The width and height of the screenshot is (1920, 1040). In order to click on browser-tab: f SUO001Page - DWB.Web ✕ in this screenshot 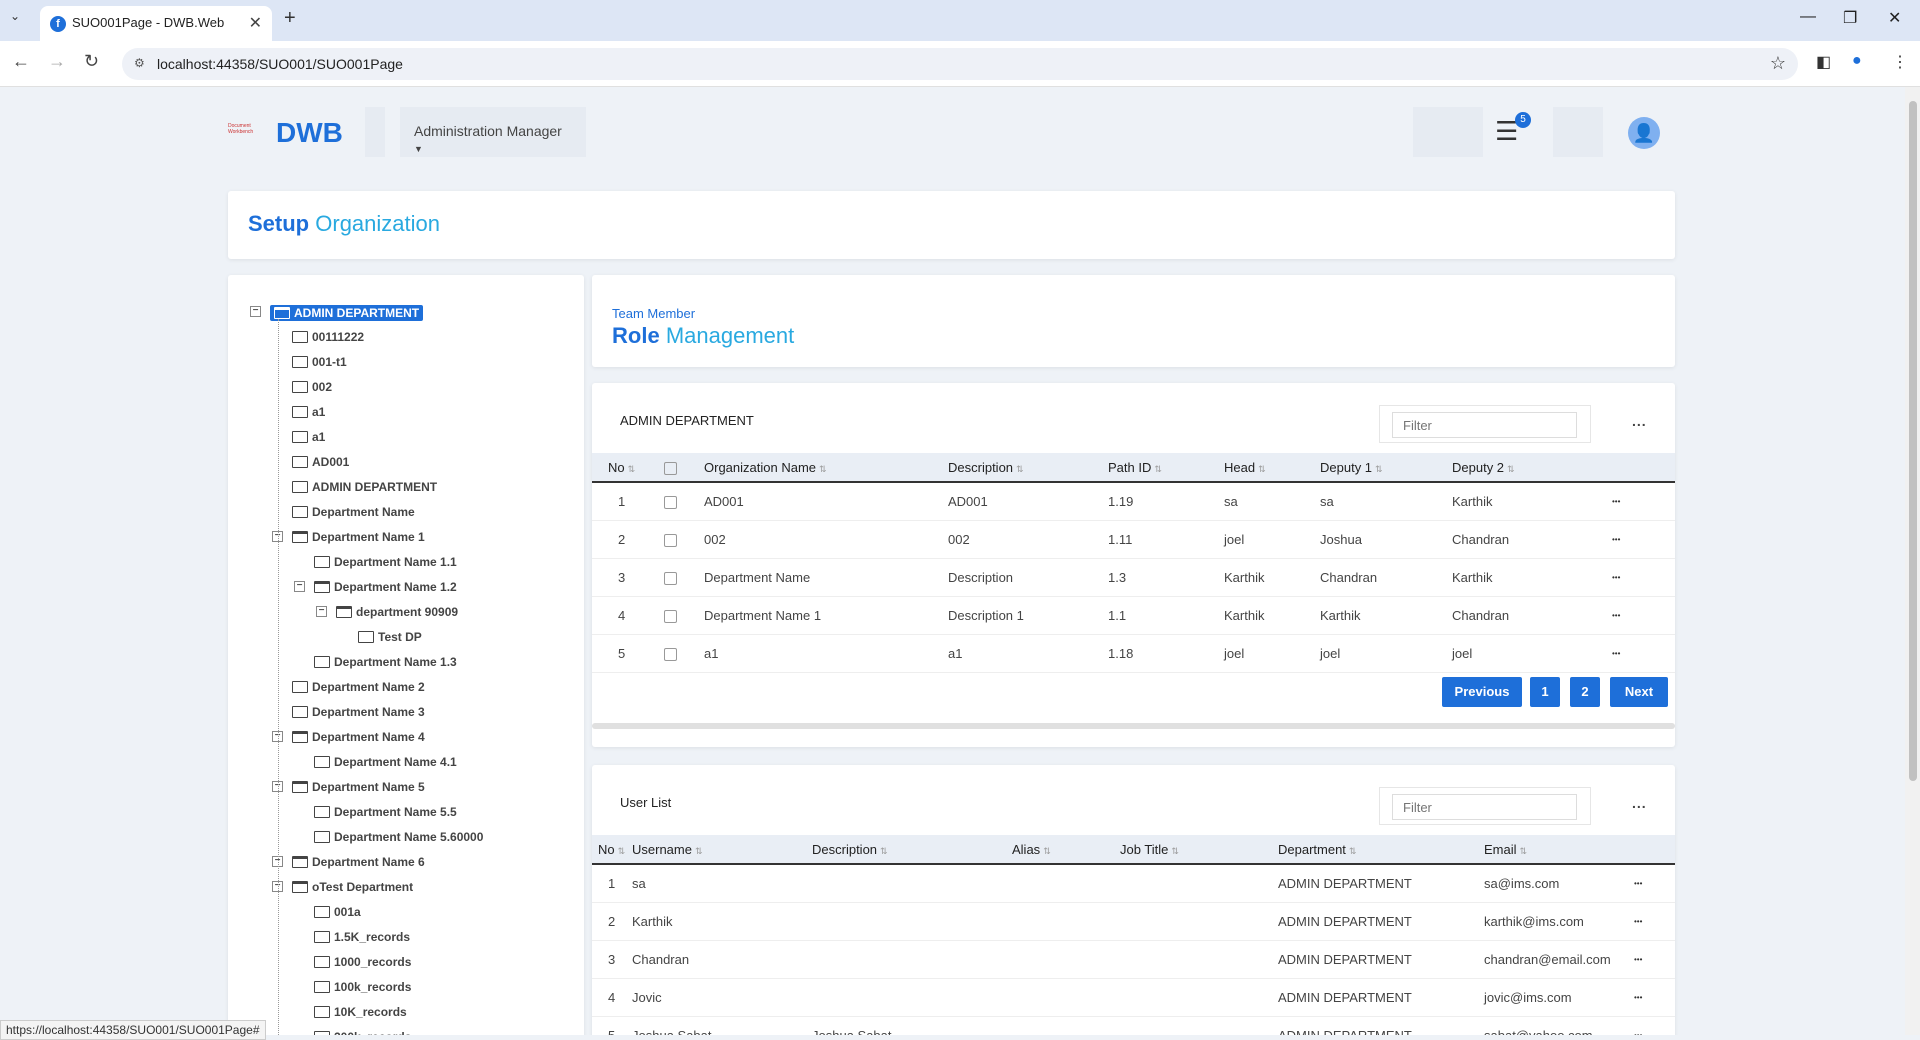, I will do `click(156, 23)`.